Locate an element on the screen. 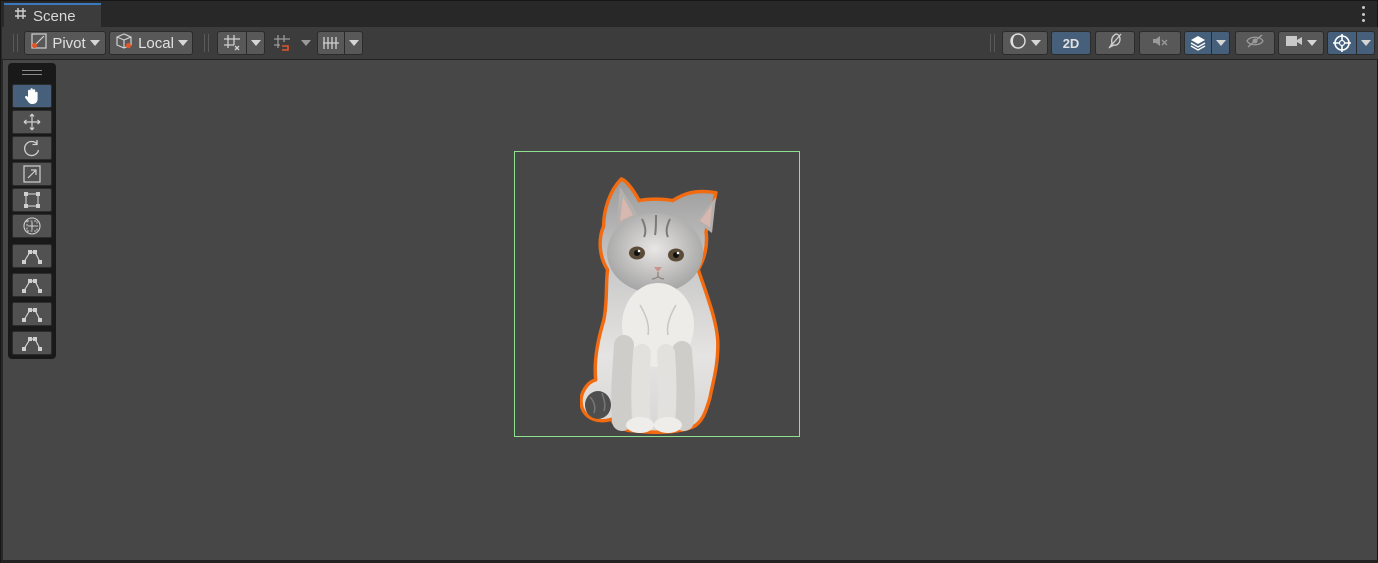 The image size is (1378, 563). tools-overlay is located at coordinates (32, 211).